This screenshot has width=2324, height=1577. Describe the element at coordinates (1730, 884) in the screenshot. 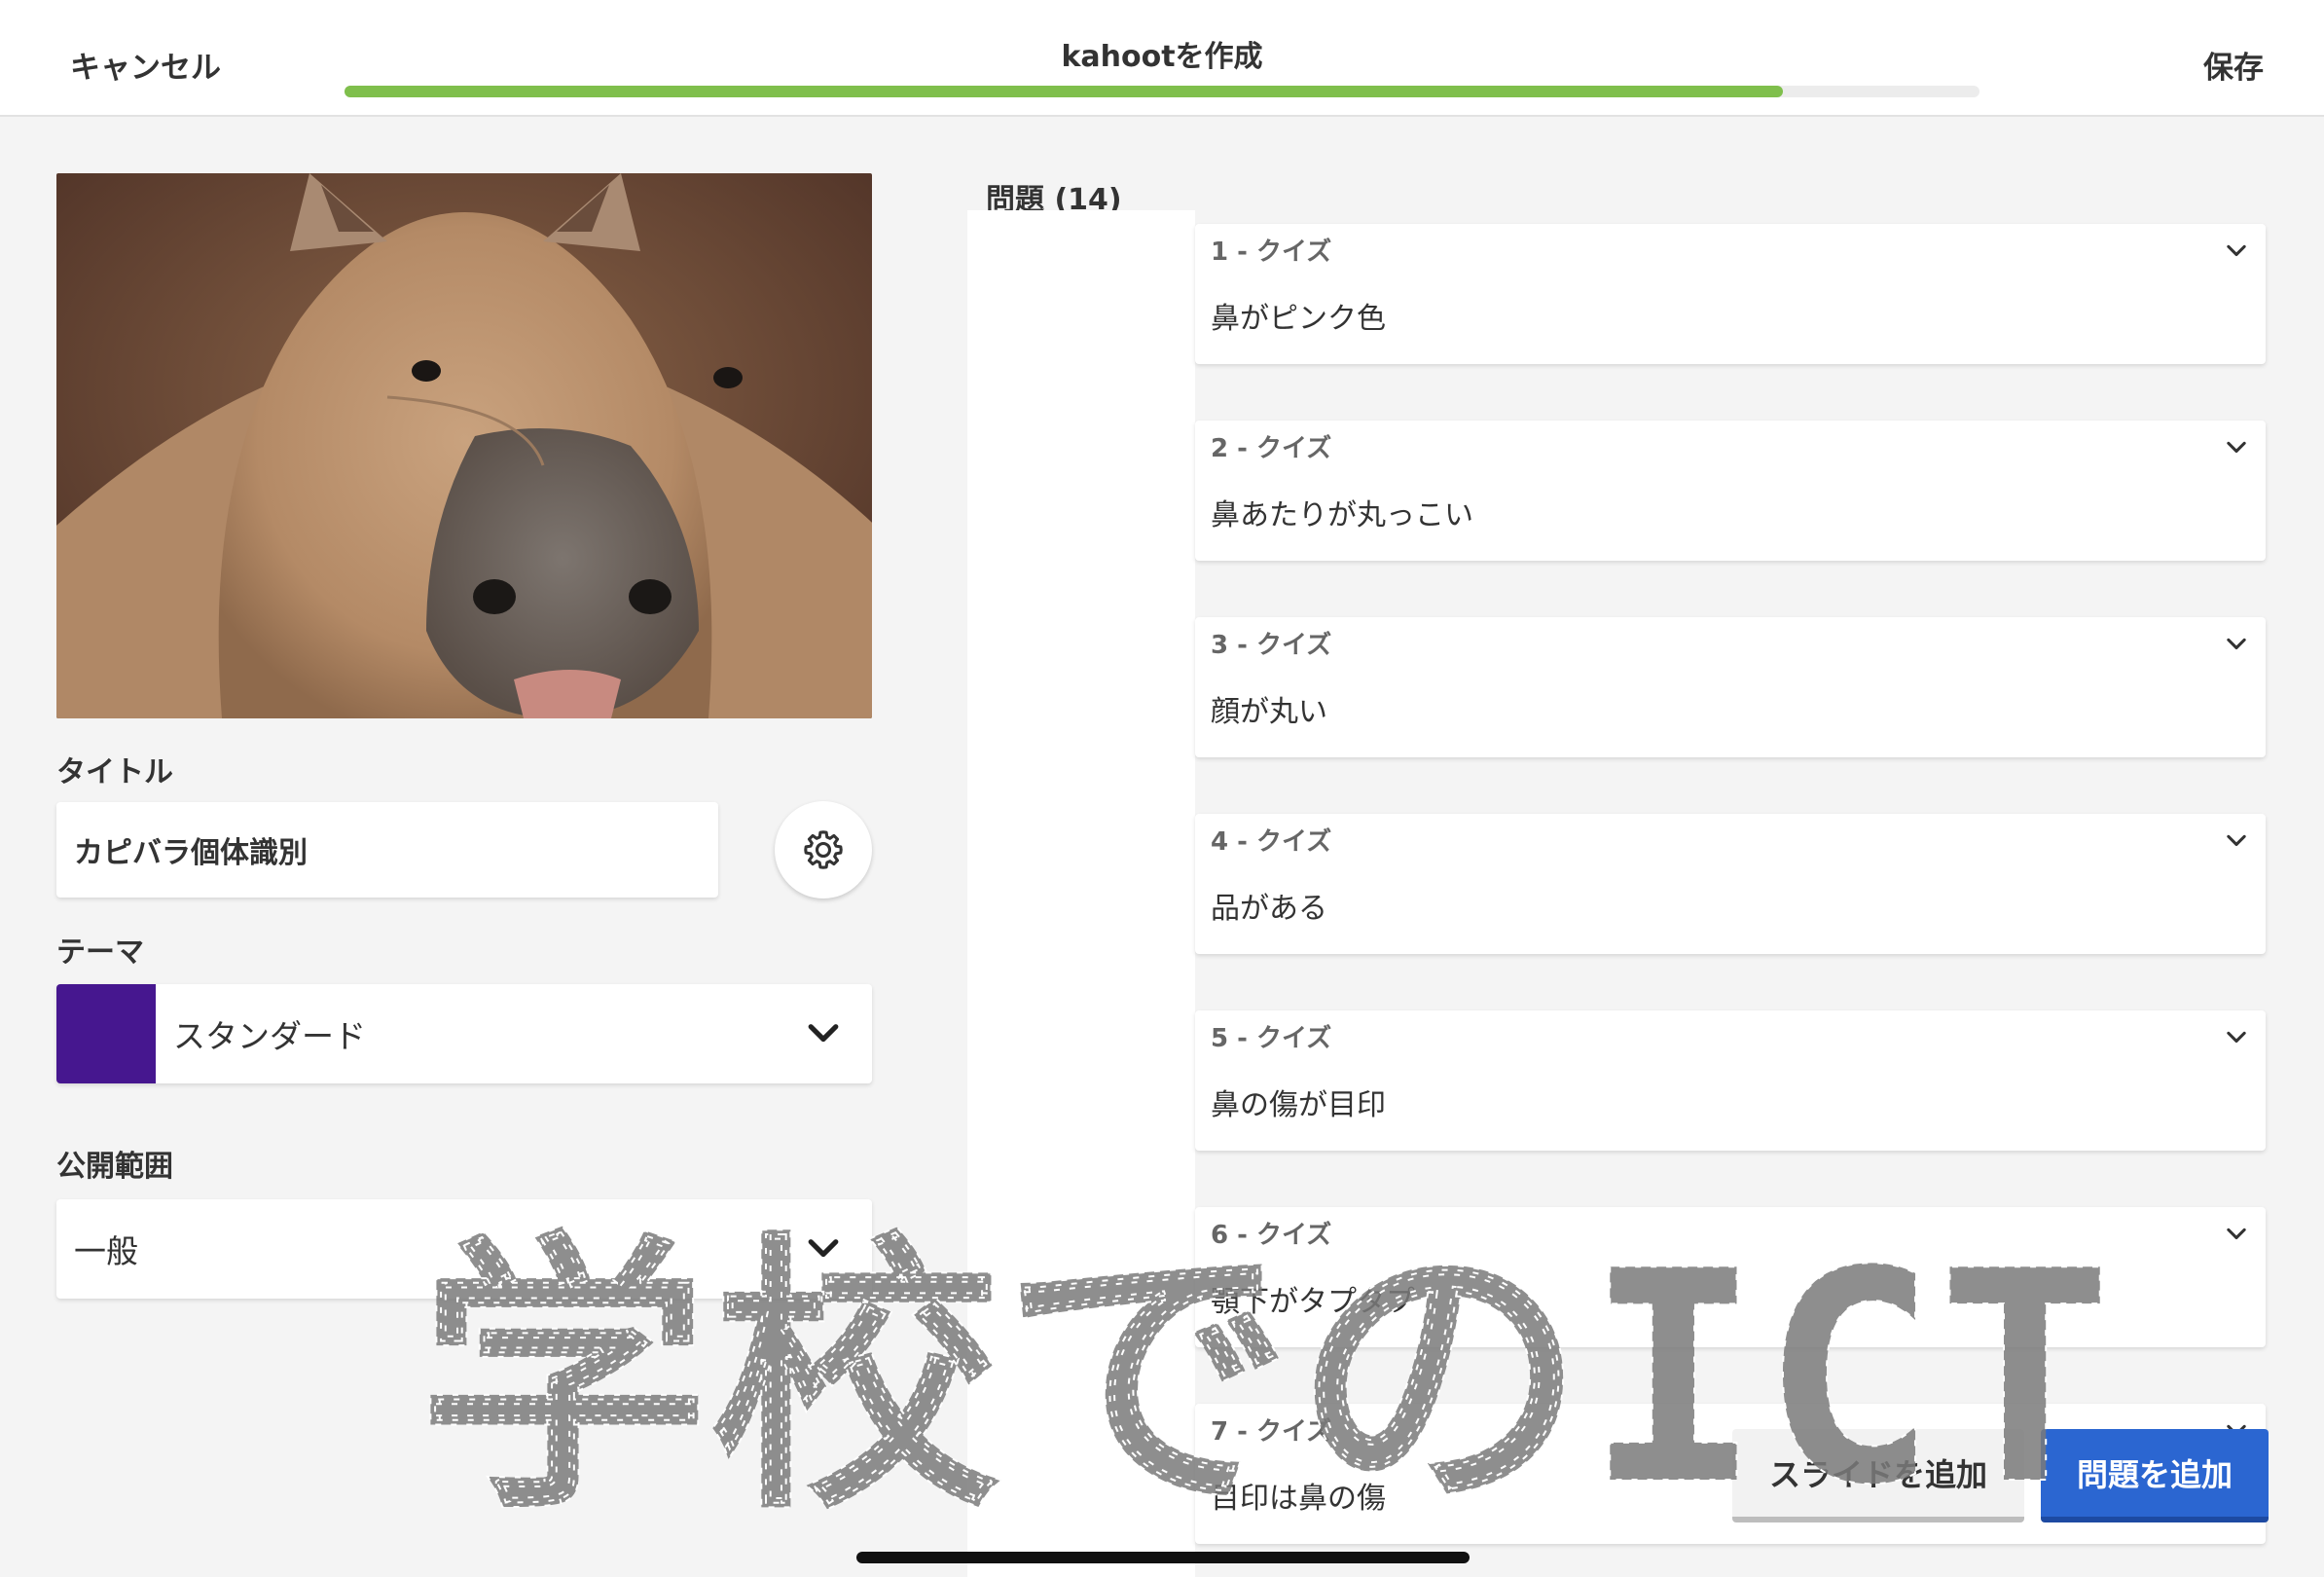

I see `question-card: 4 - クイズ品がある` at that location.